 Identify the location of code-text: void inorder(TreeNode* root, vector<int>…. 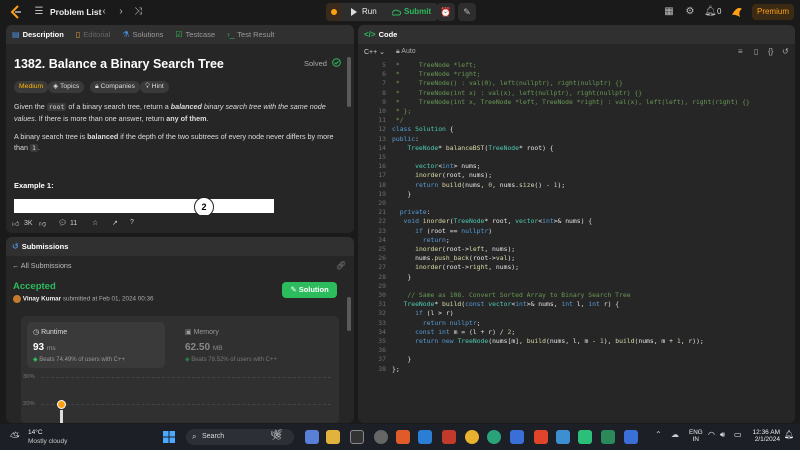
(492, 221).